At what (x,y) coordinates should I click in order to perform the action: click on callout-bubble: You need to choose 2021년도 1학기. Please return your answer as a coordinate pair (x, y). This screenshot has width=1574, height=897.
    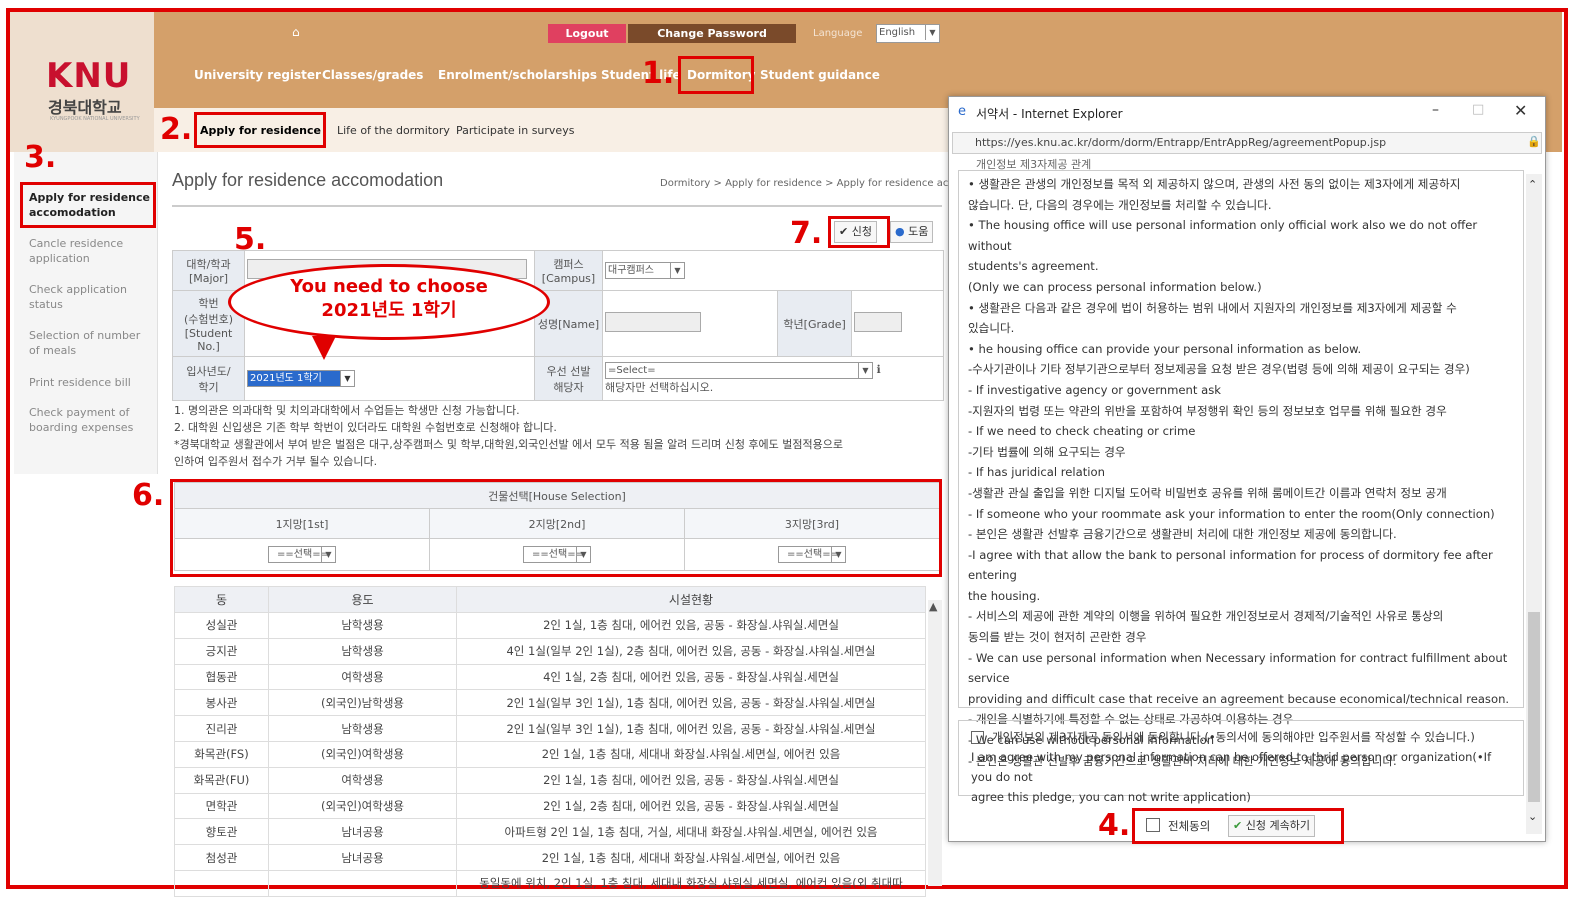
    Looking at the image, I should click on (389, 302).